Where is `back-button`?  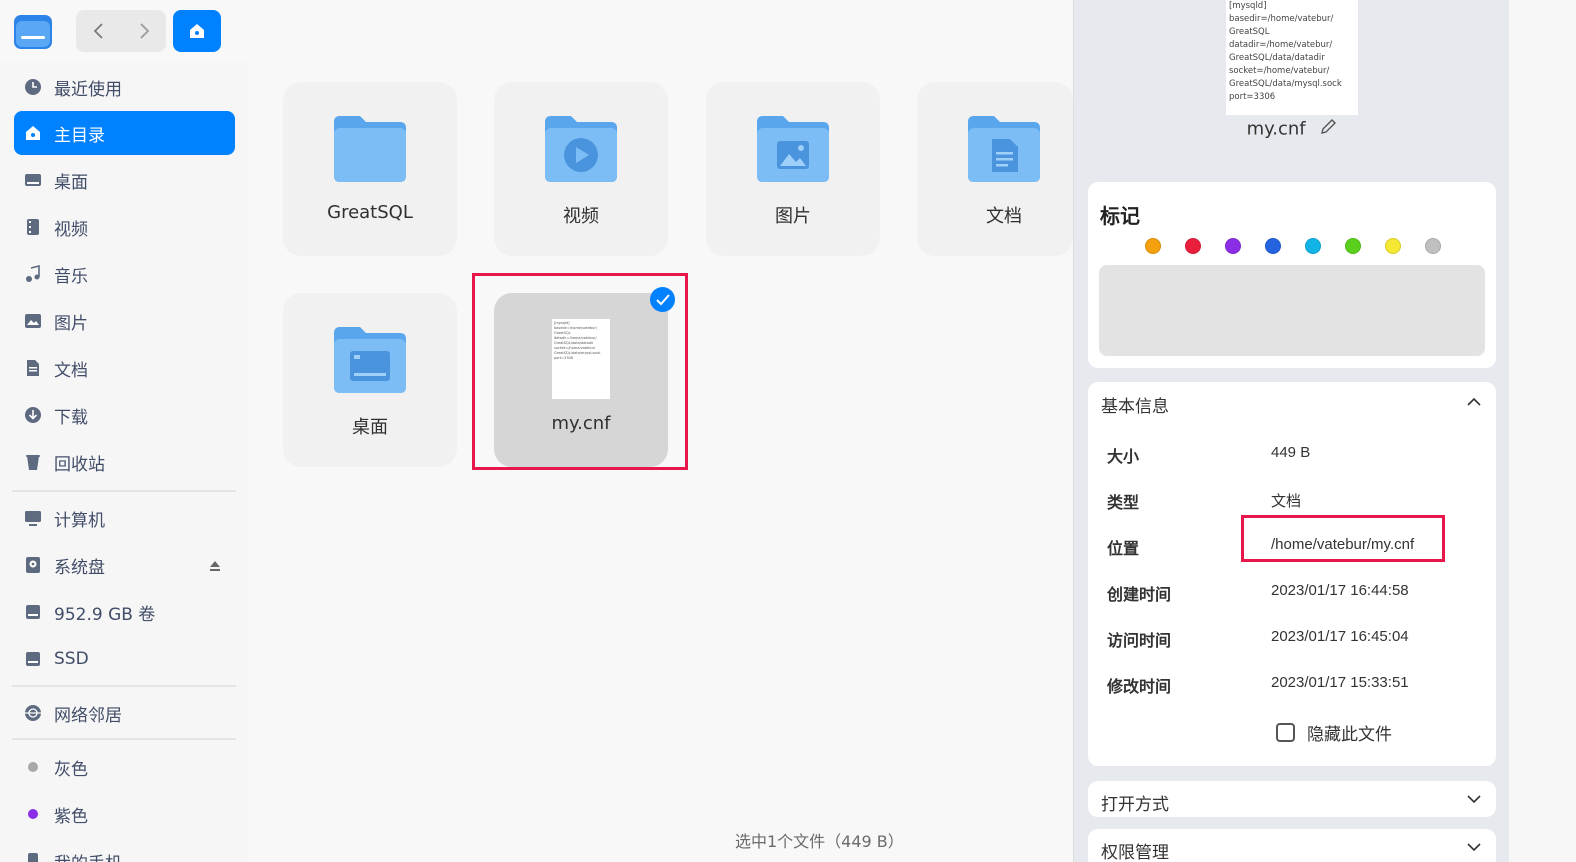 back-button is located at coordinates (98, 31).